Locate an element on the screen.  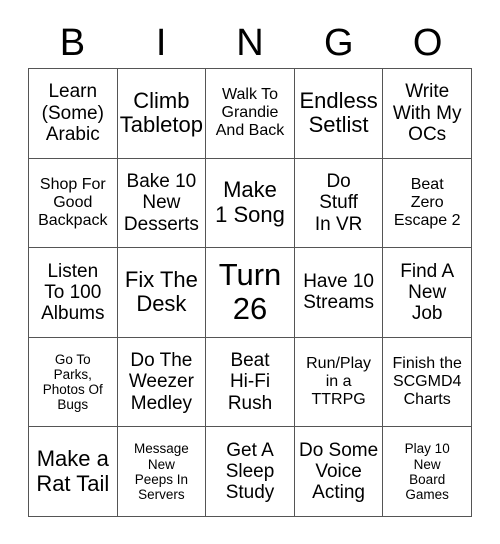
bingo-cell: Learn (Some) Arabic is located at coordinates (73, 114).